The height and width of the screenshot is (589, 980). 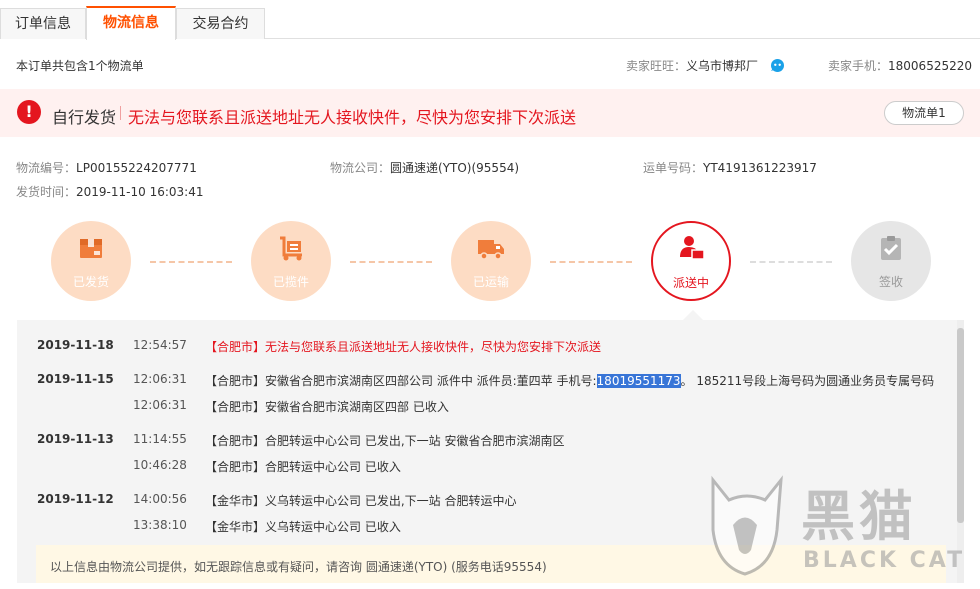 I want to click on step-label: 派送中, so click(x=690, y=283).